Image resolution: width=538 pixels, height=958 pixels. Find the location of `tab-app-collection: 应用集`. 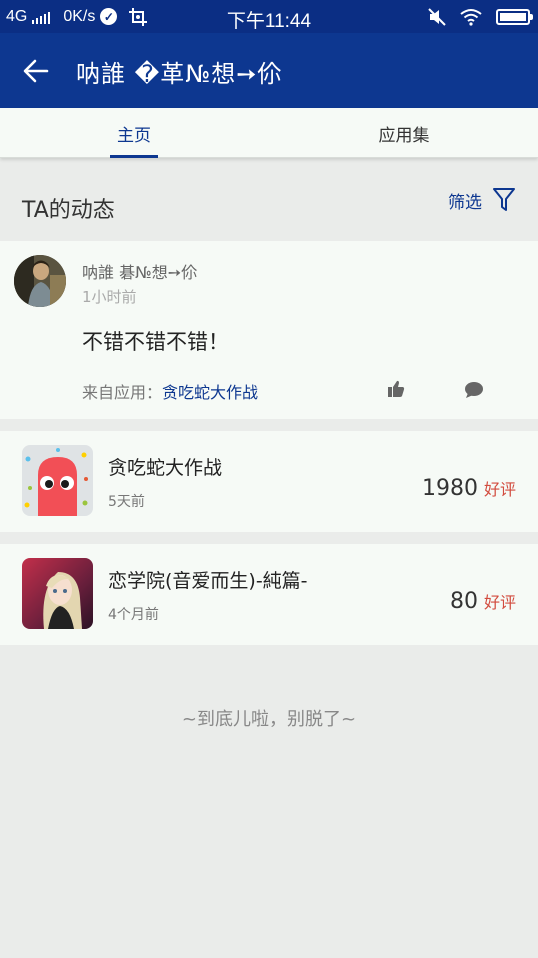

tab-app-collection: 应用集 is located at coordinates (404, 133).